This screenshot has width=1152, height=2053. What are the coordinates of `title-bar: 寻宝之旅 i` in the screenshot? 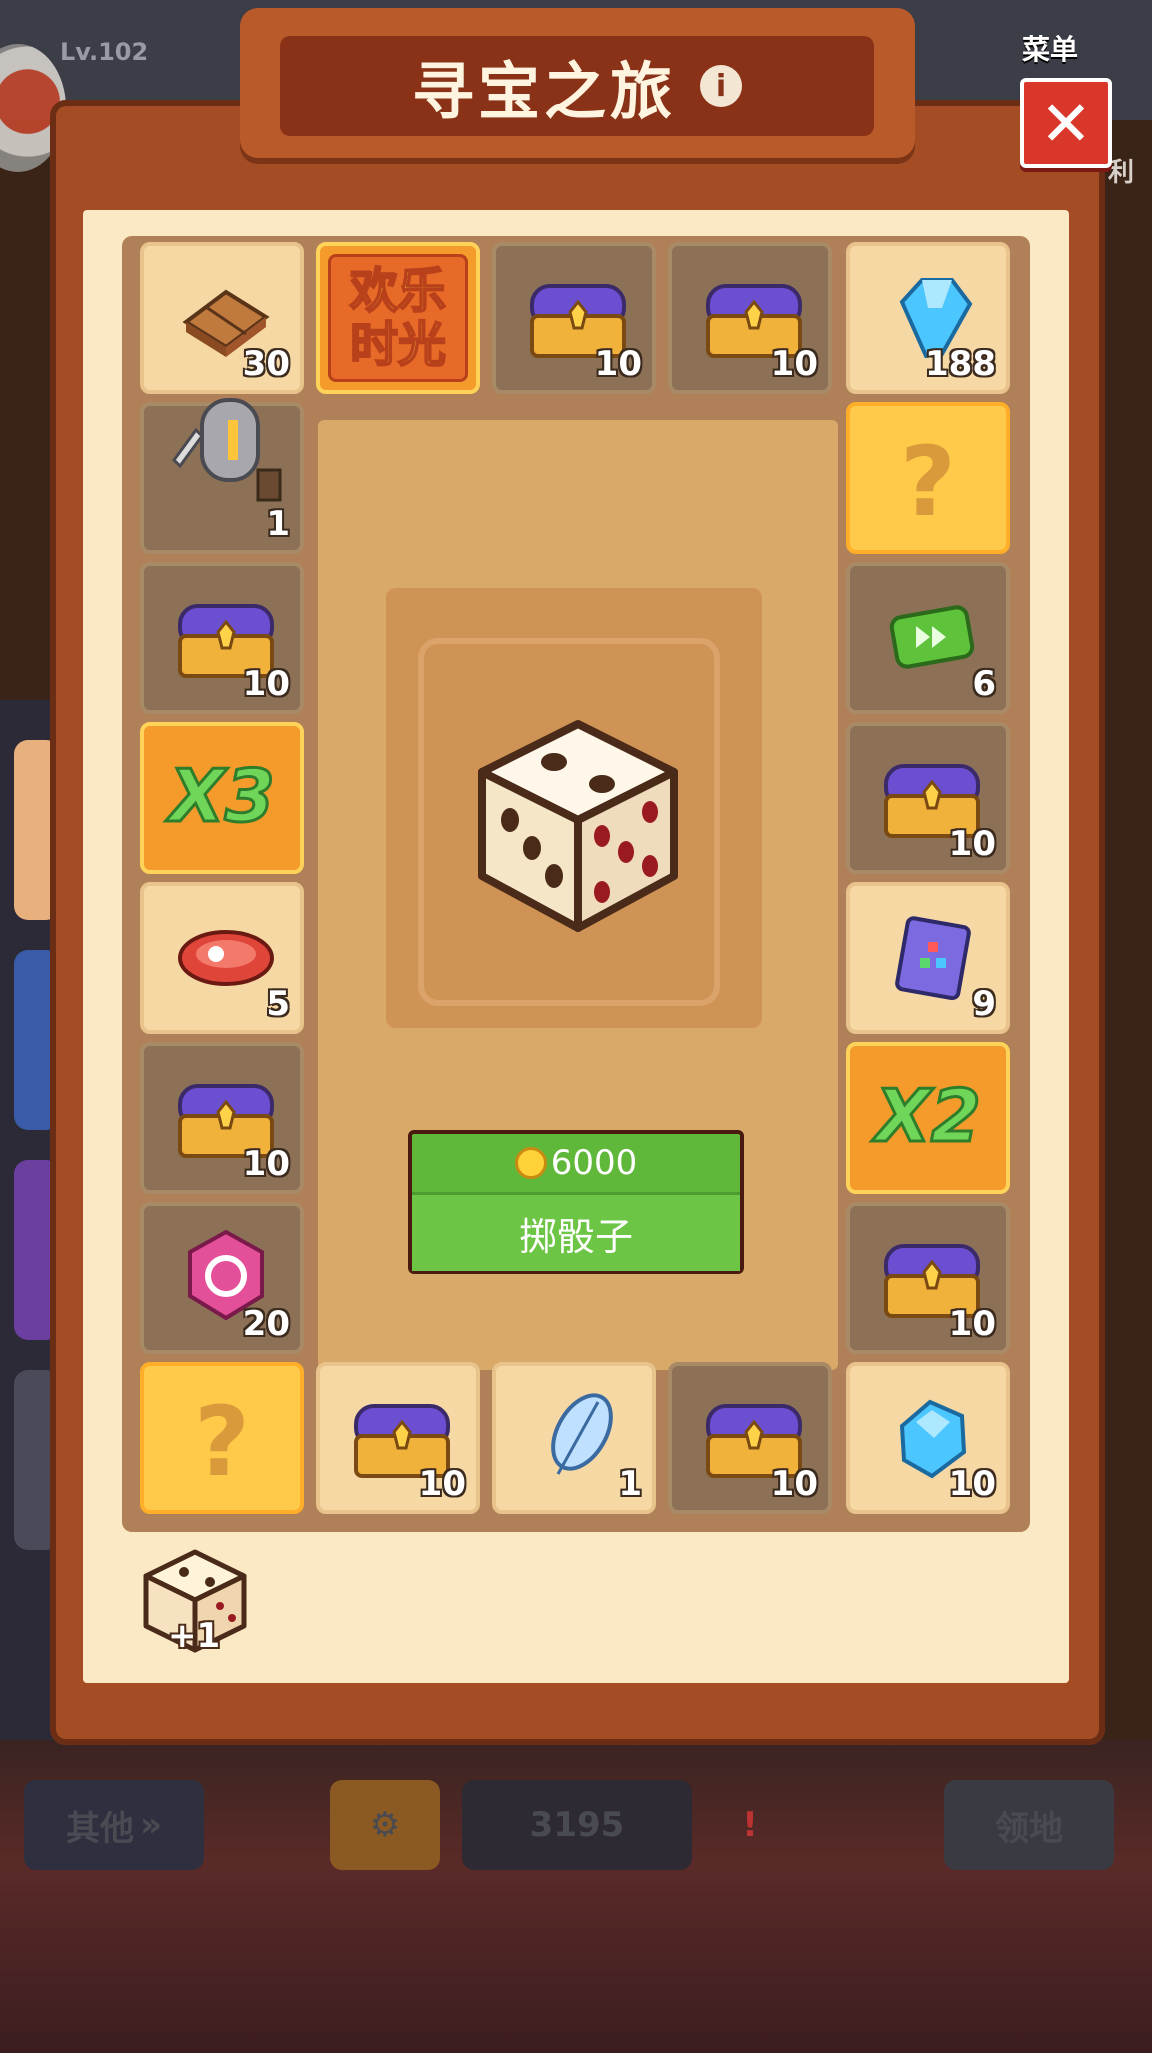 It's located at (577, 86).